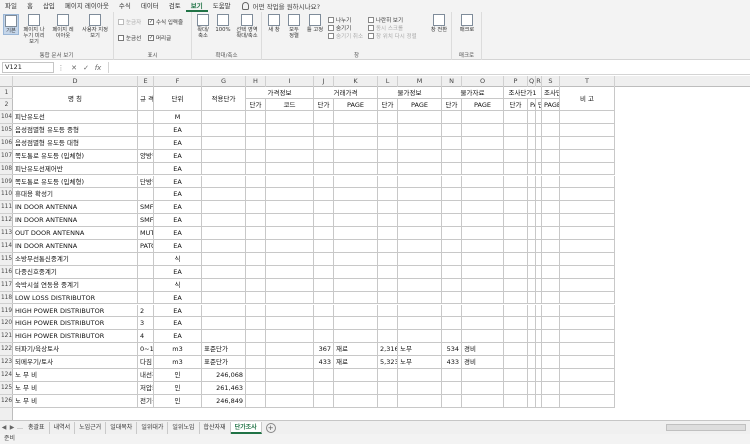  Describe the element at coordinates (125, 6) in the screenshot. I see `menu-formulas: 수식` at that location.